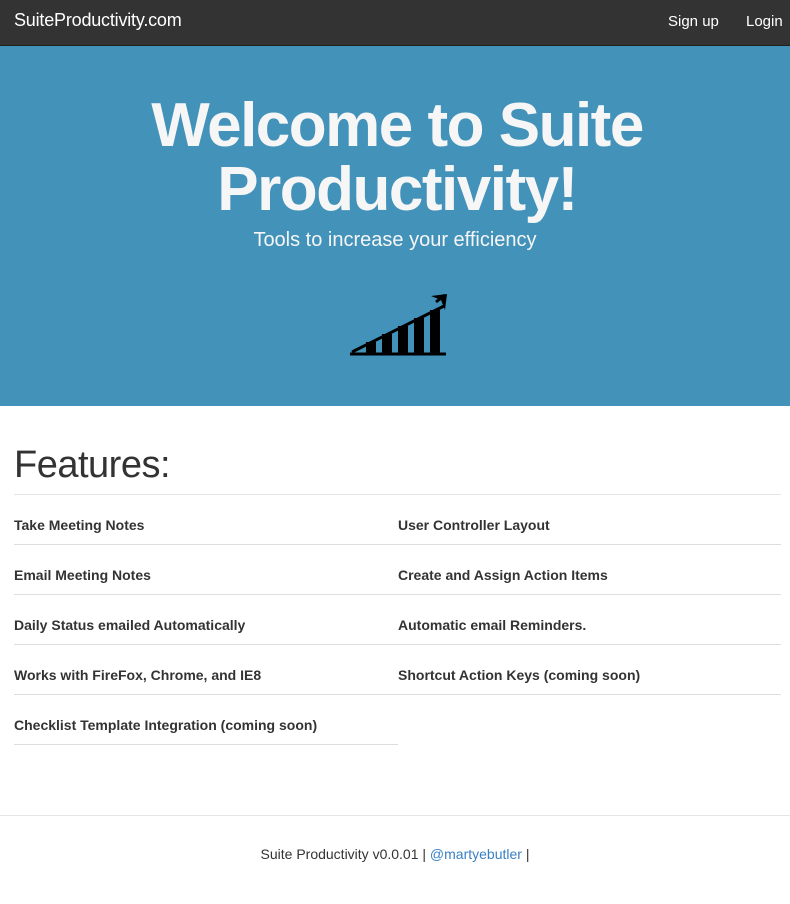 The image size is (790, 904). I want to click on growth-chart-icon, so click(398, 325).